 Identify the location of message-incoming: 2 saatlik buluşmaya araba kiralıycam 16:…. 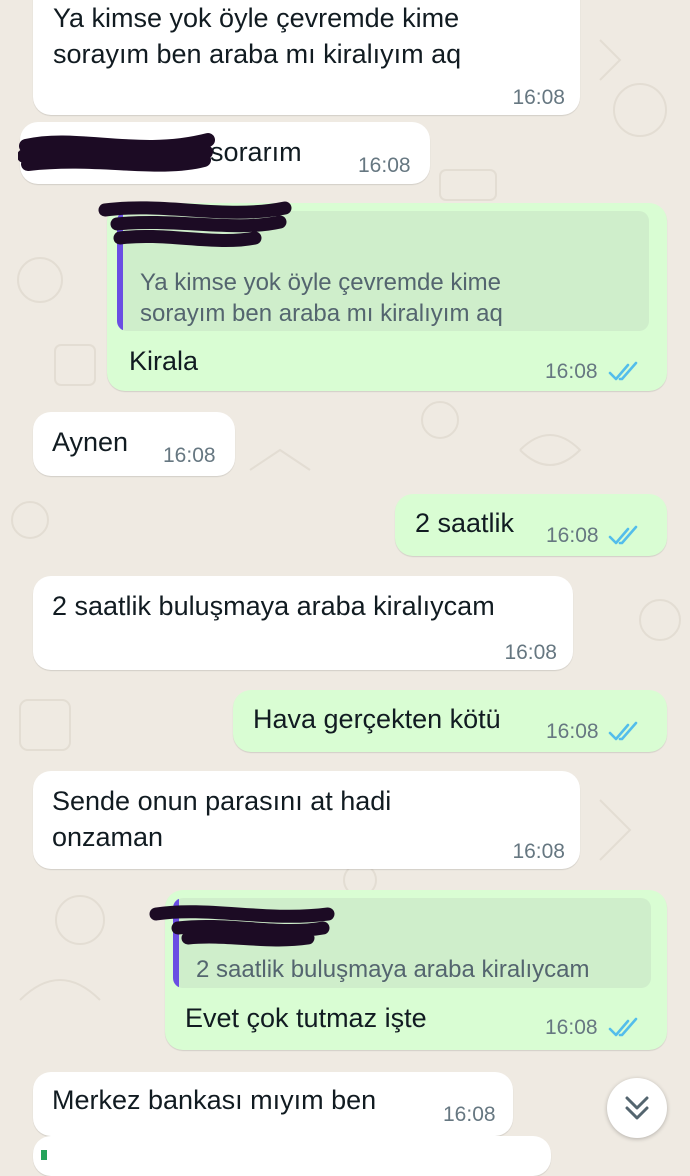
(303, 623).